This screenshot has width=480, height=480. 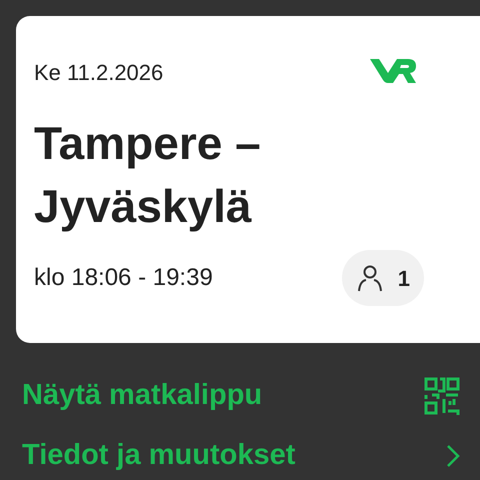 What do you see at coordinates (404, 278) in the screenshot?
I see `passenger-count: 1` at bounding box center [404, 278].